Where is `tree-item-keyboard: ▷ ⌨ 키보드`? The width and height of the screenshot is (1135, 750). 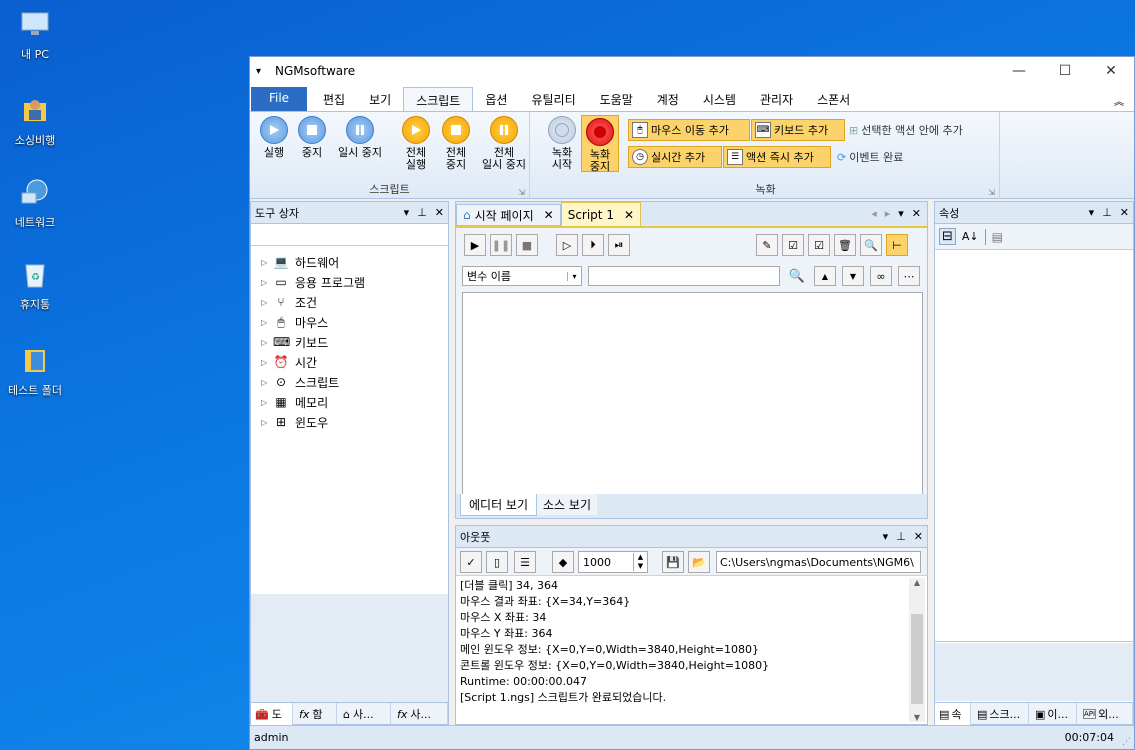 tree-item-keyboard: ▷ ⌨ 키보드 is located at coordinates (349, 342).